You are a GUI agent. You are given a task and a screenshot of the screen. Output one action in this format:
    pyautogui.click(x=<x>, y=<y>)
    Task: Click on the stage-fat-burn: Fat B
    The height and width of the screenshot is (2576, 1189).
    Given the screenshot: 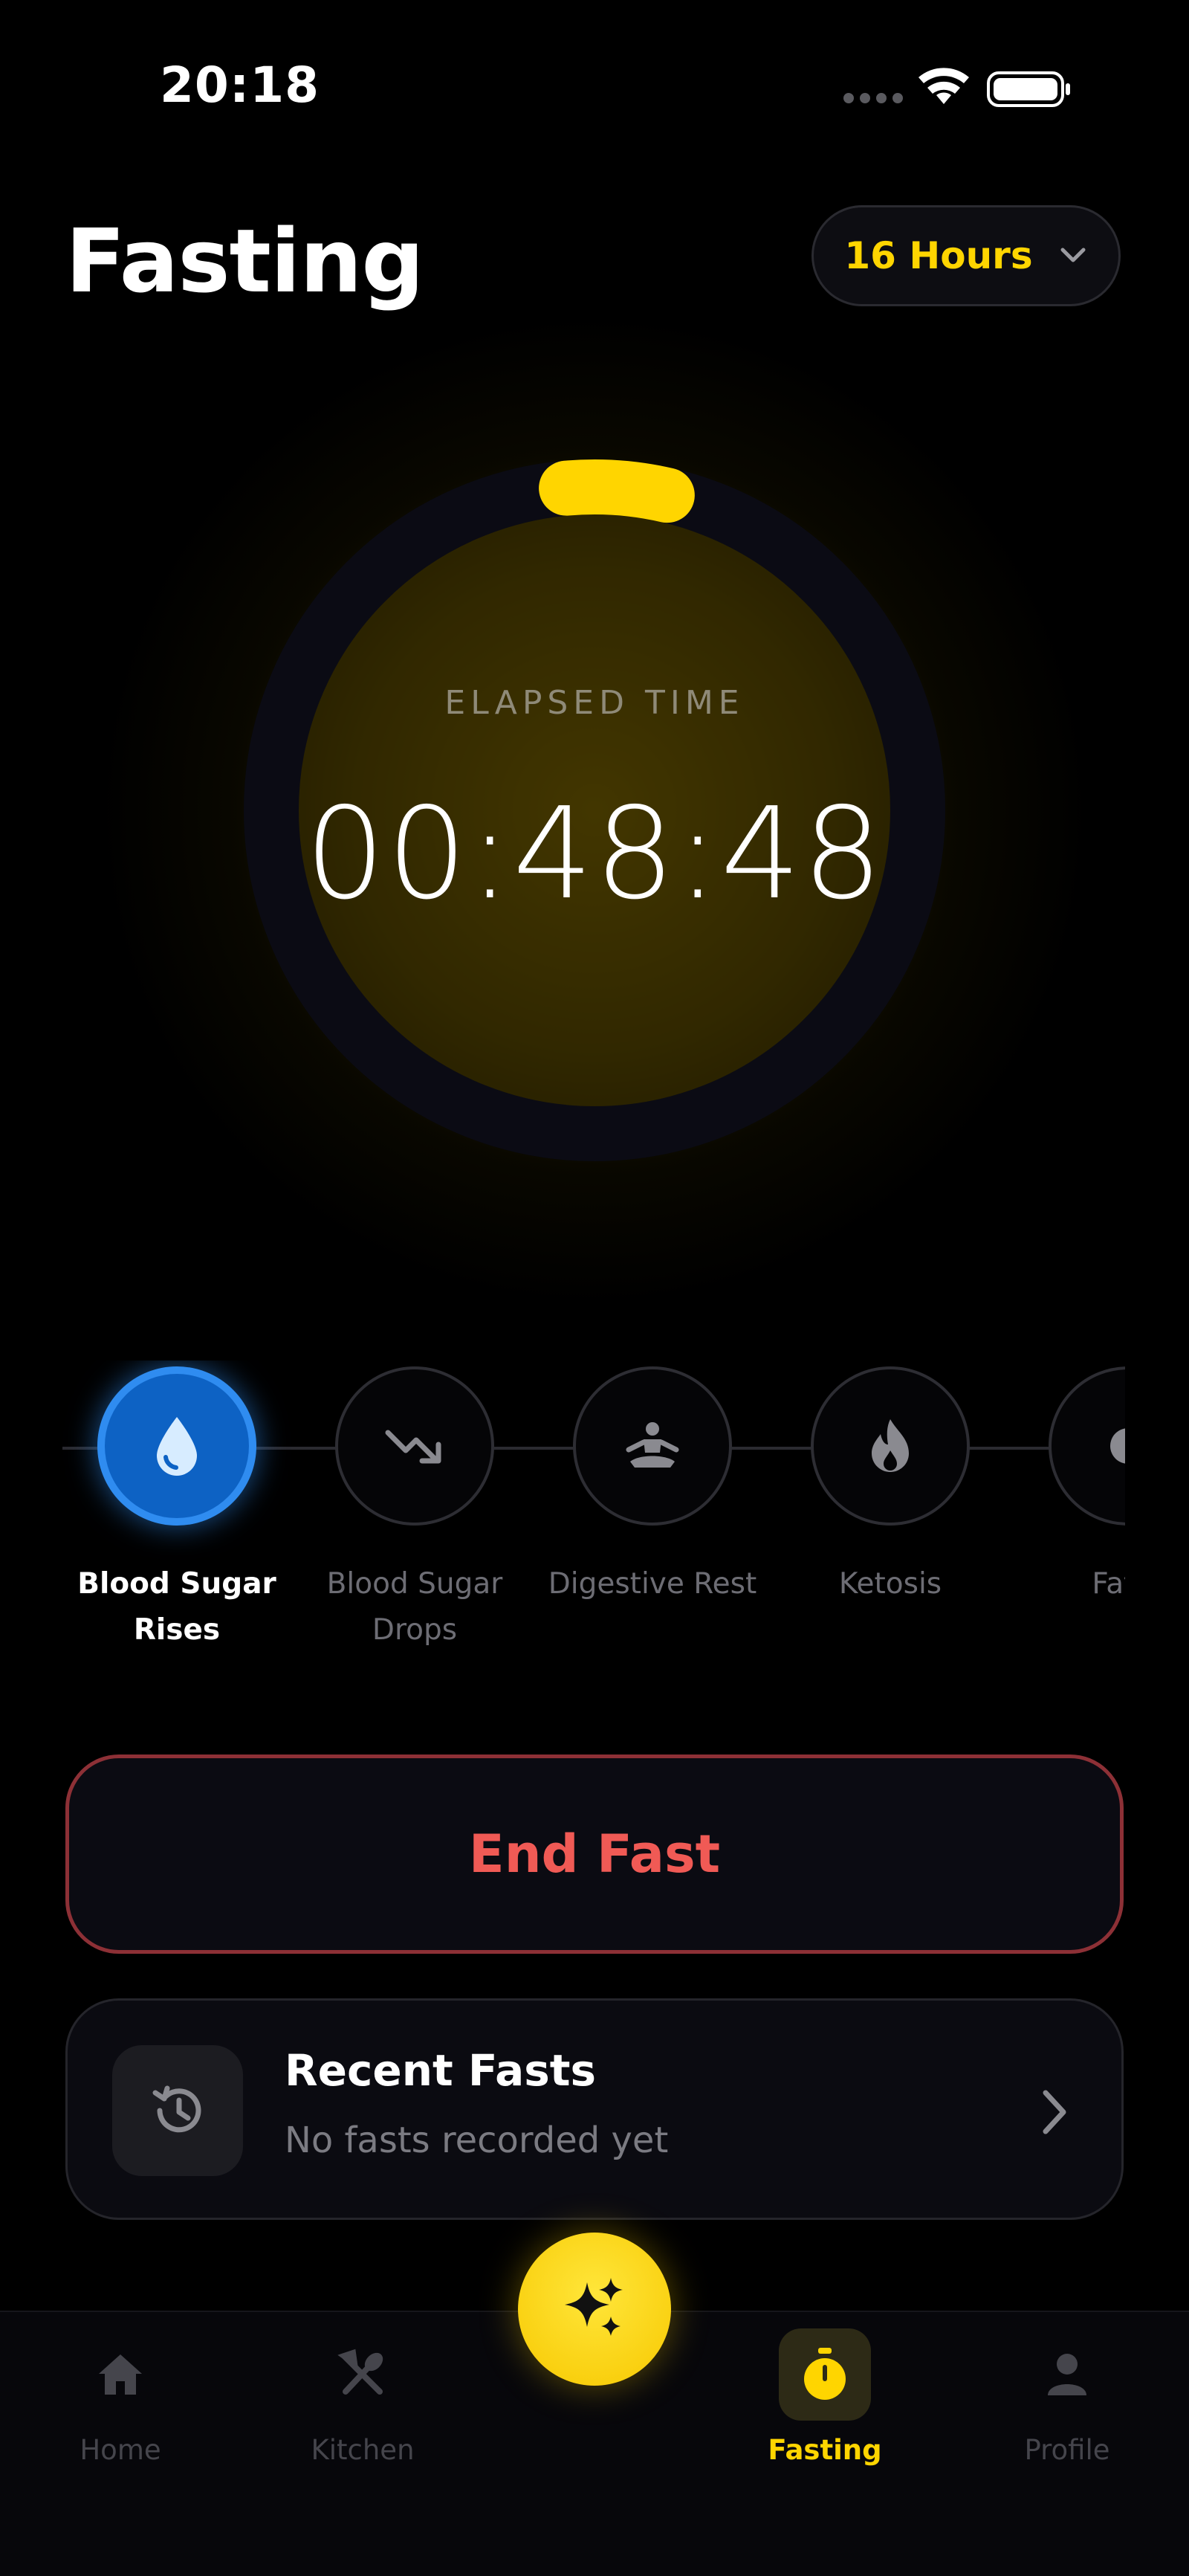 What is the action you would take?
    pyautogui.click(x=1067, y=1483)
    